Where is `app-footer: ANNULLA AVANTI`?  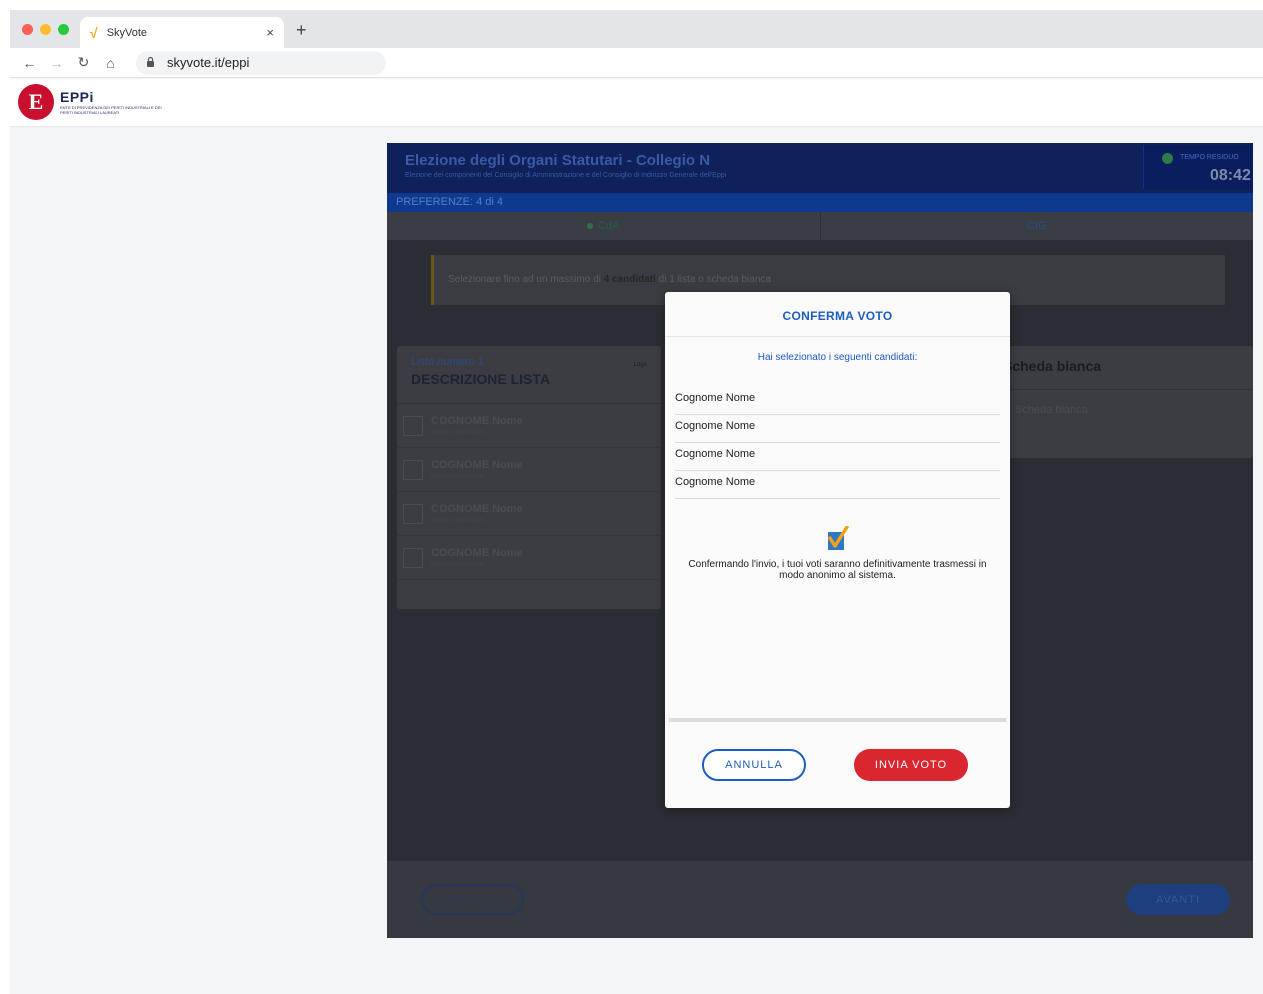 app-footer: ANNULLA AVANTI is located at coordinates (820, 899).